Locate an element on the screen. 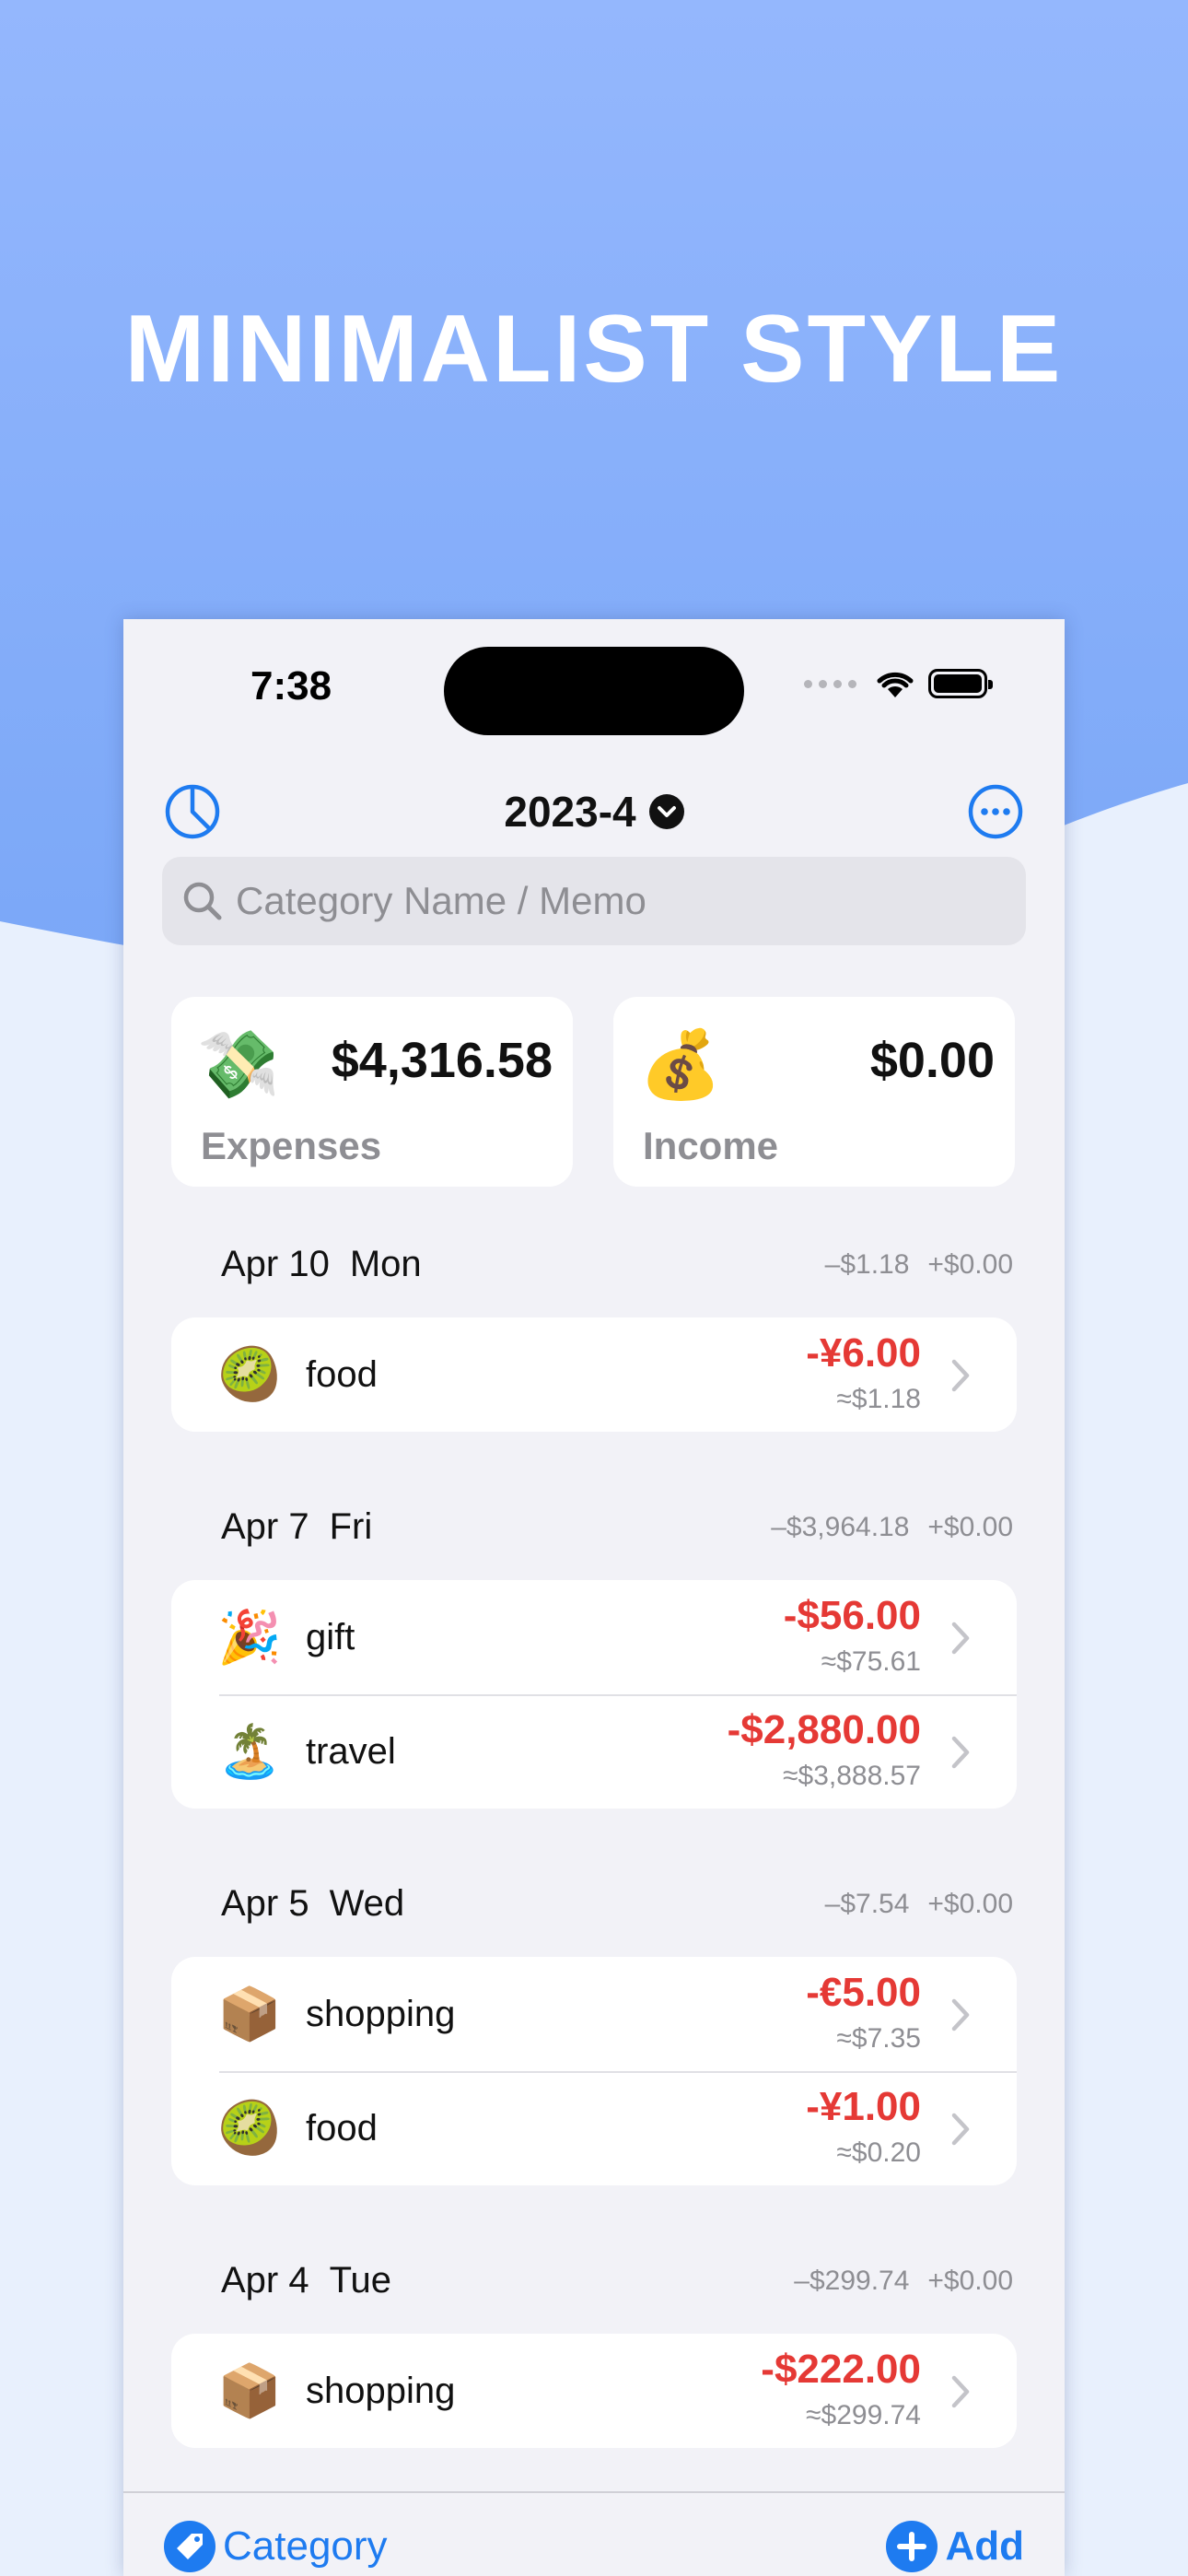 This screenshot has height=2576, width=1188. bottom-toolbar: Category Add is located at coordinates (594, 2533).